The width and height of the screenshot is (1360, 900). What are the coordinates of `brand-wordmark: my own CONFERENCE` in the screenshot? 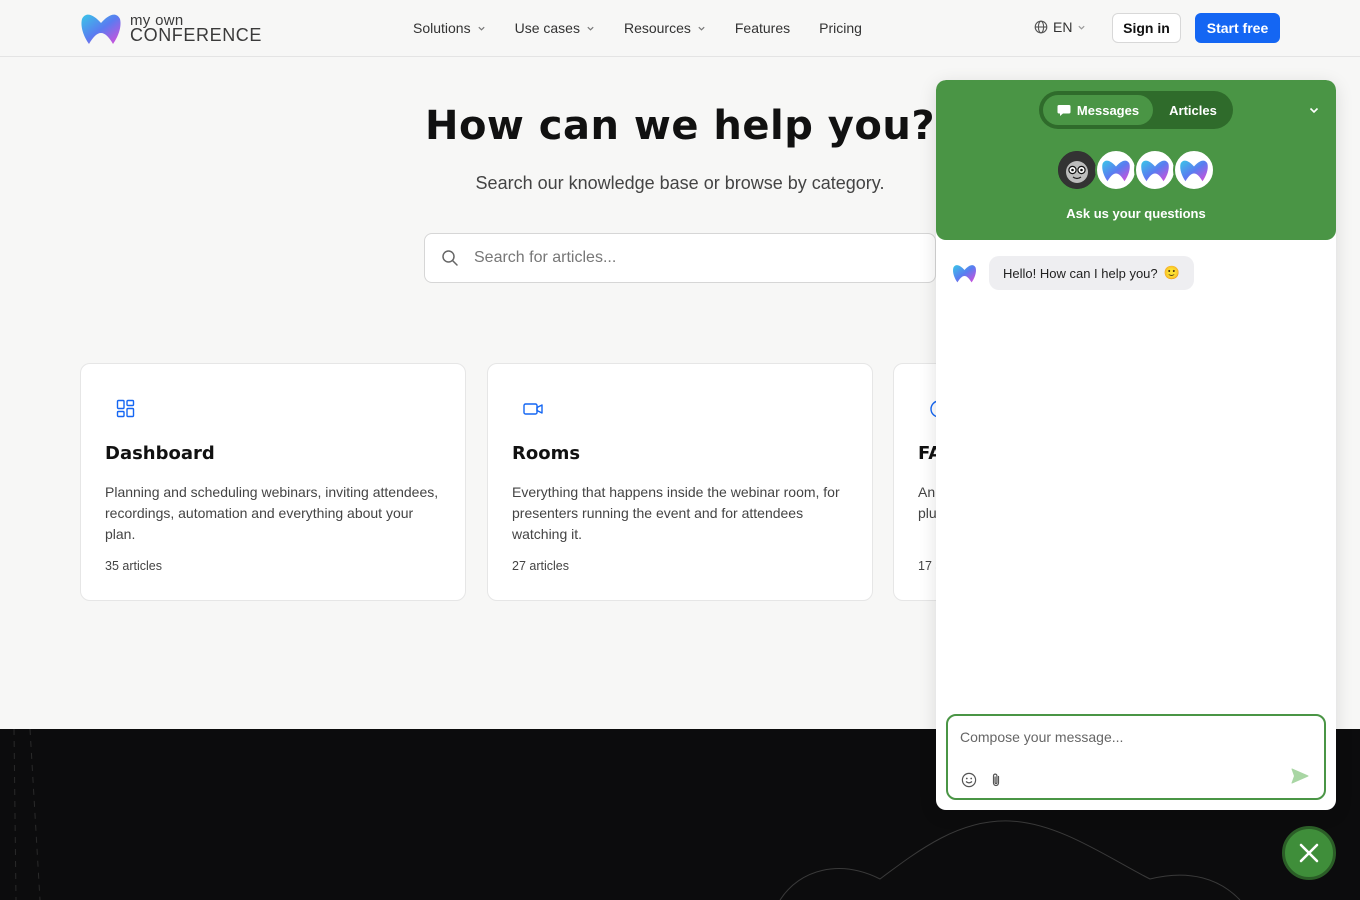 It's located at (196, 29).